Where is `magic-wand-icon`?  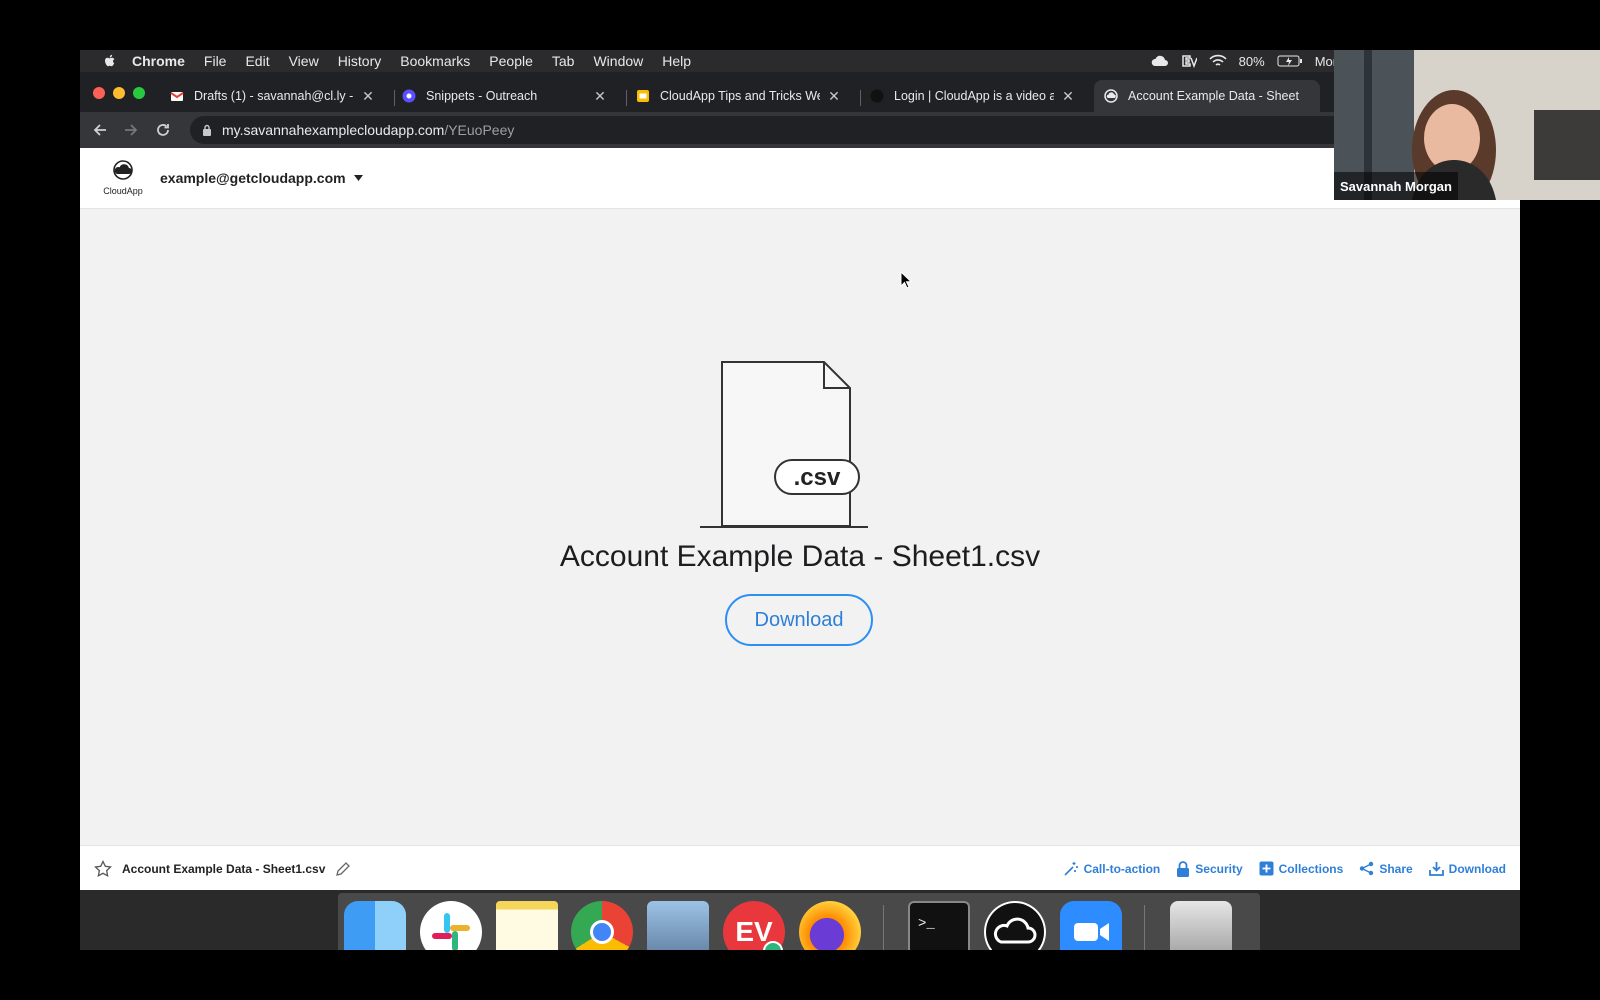
magic-wand-icon is located at coordinates (1071, 868).